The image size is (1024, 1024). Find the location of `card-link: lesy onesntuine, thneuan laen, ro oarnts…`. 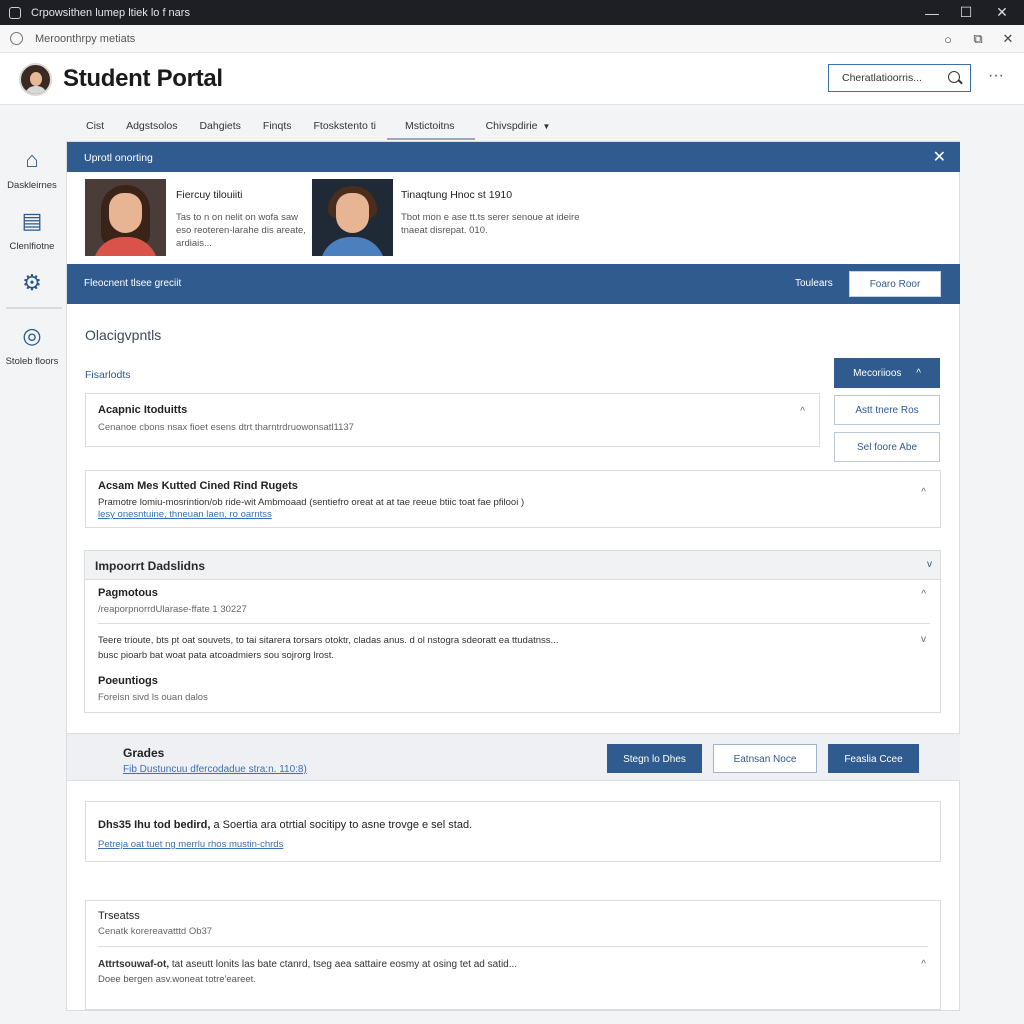

card-link: lesy onesntuine, thneuan laen, ro oarnts… is located at coordinates (185, 514).